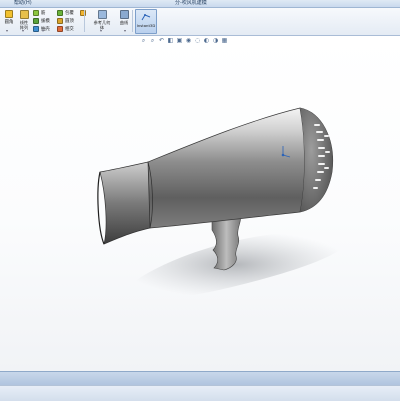  What do you see at coordinates (83, 13) in the screenshot?
I see `feature-icon` at bounding box center [83, 13].